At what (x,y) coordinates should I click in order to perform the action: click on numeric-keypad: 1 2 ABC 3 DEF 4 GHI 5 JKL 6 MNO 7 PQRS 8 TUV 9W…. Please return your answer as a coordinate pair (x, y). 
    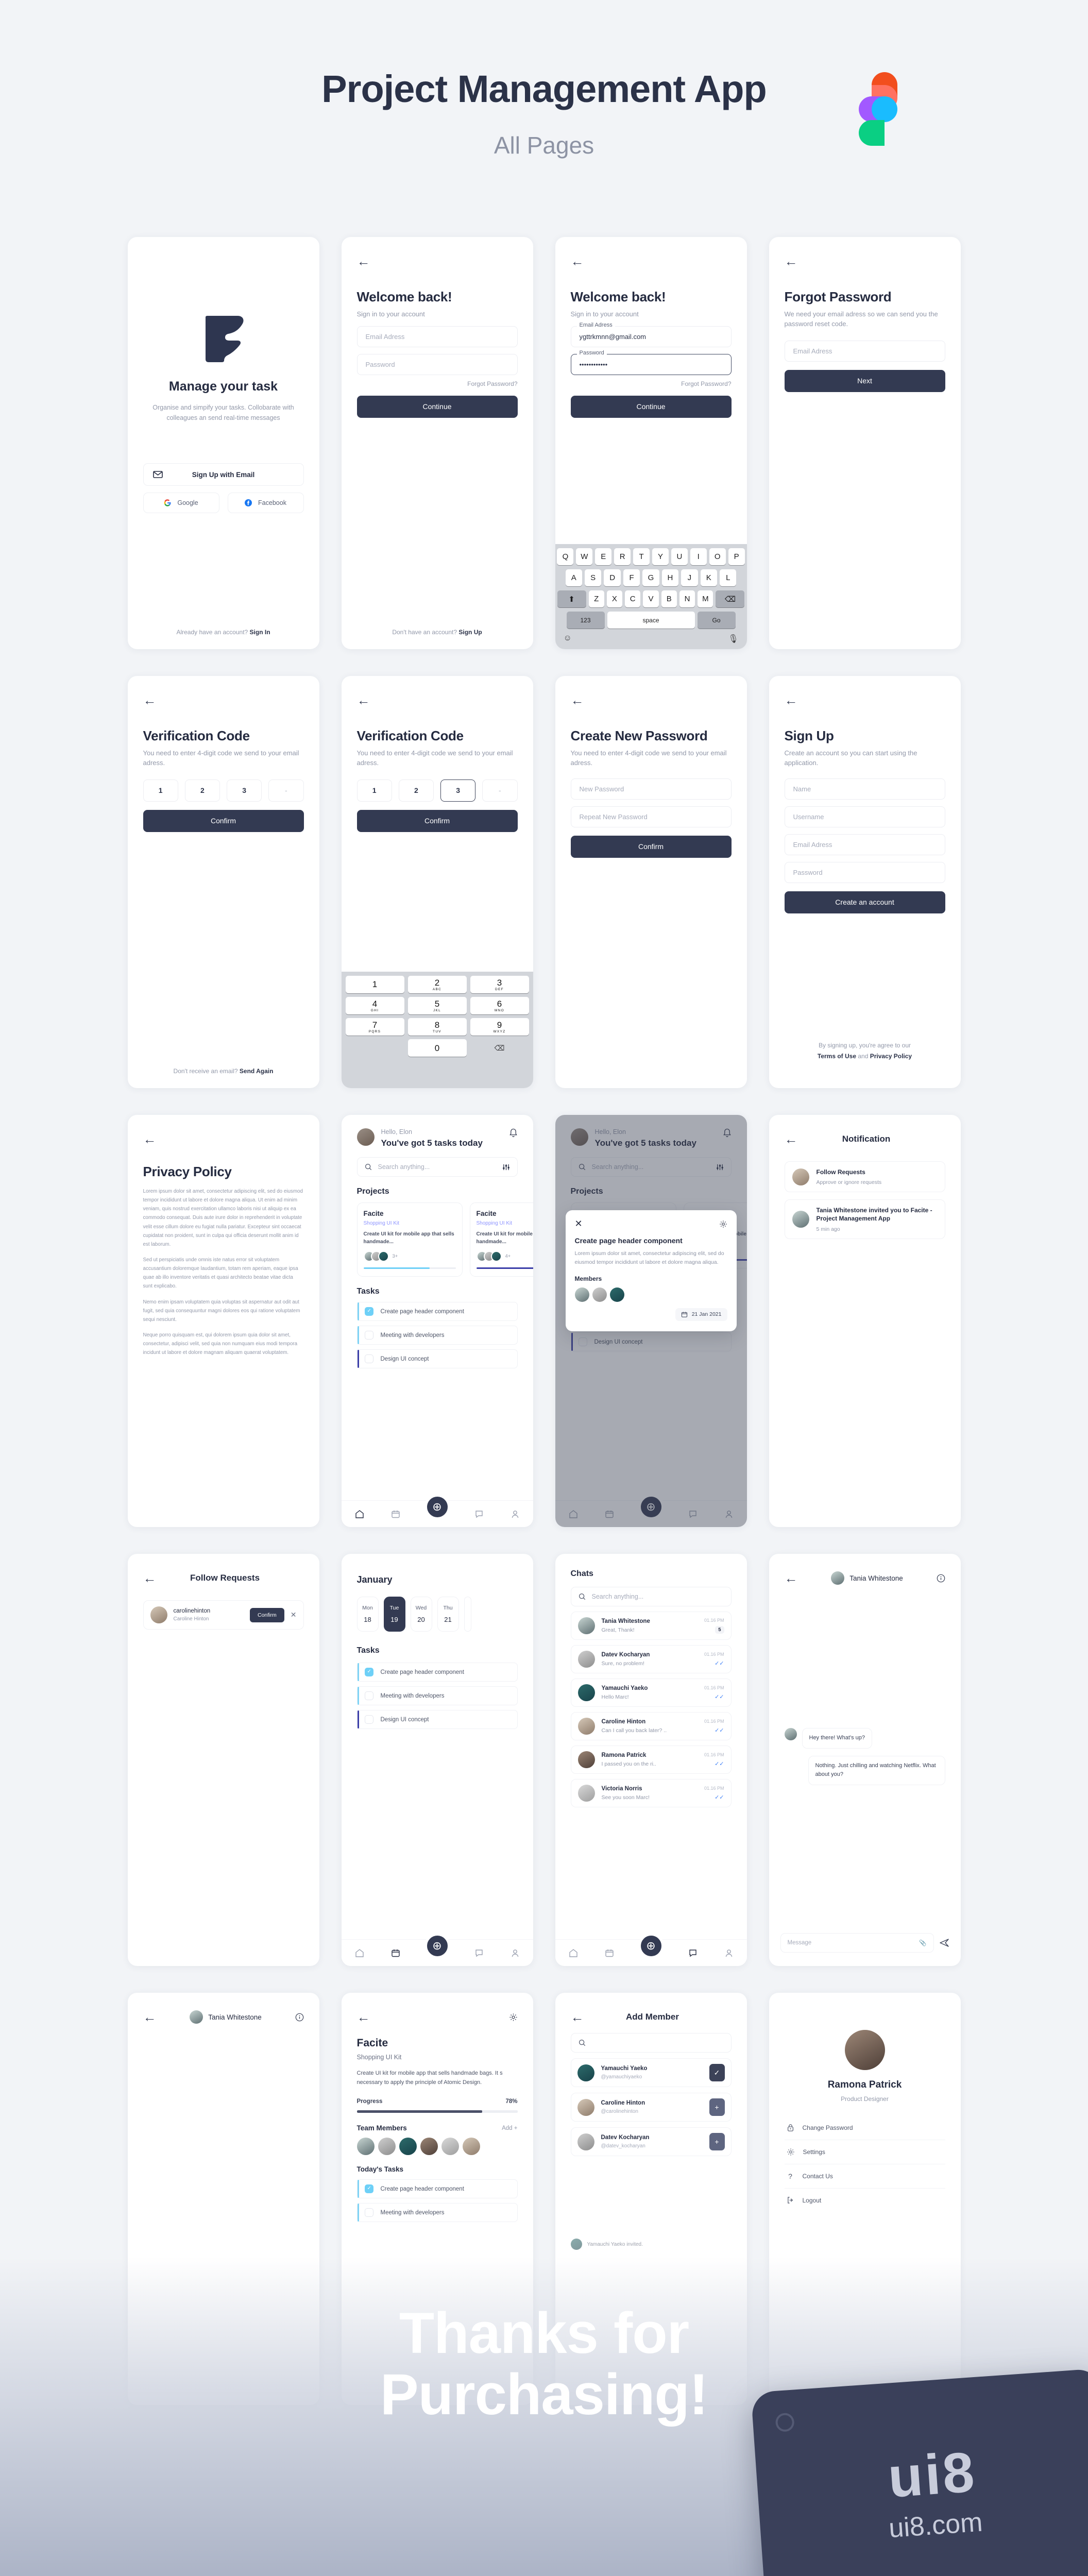
    Looking at the image, I should click on (437, 1030).